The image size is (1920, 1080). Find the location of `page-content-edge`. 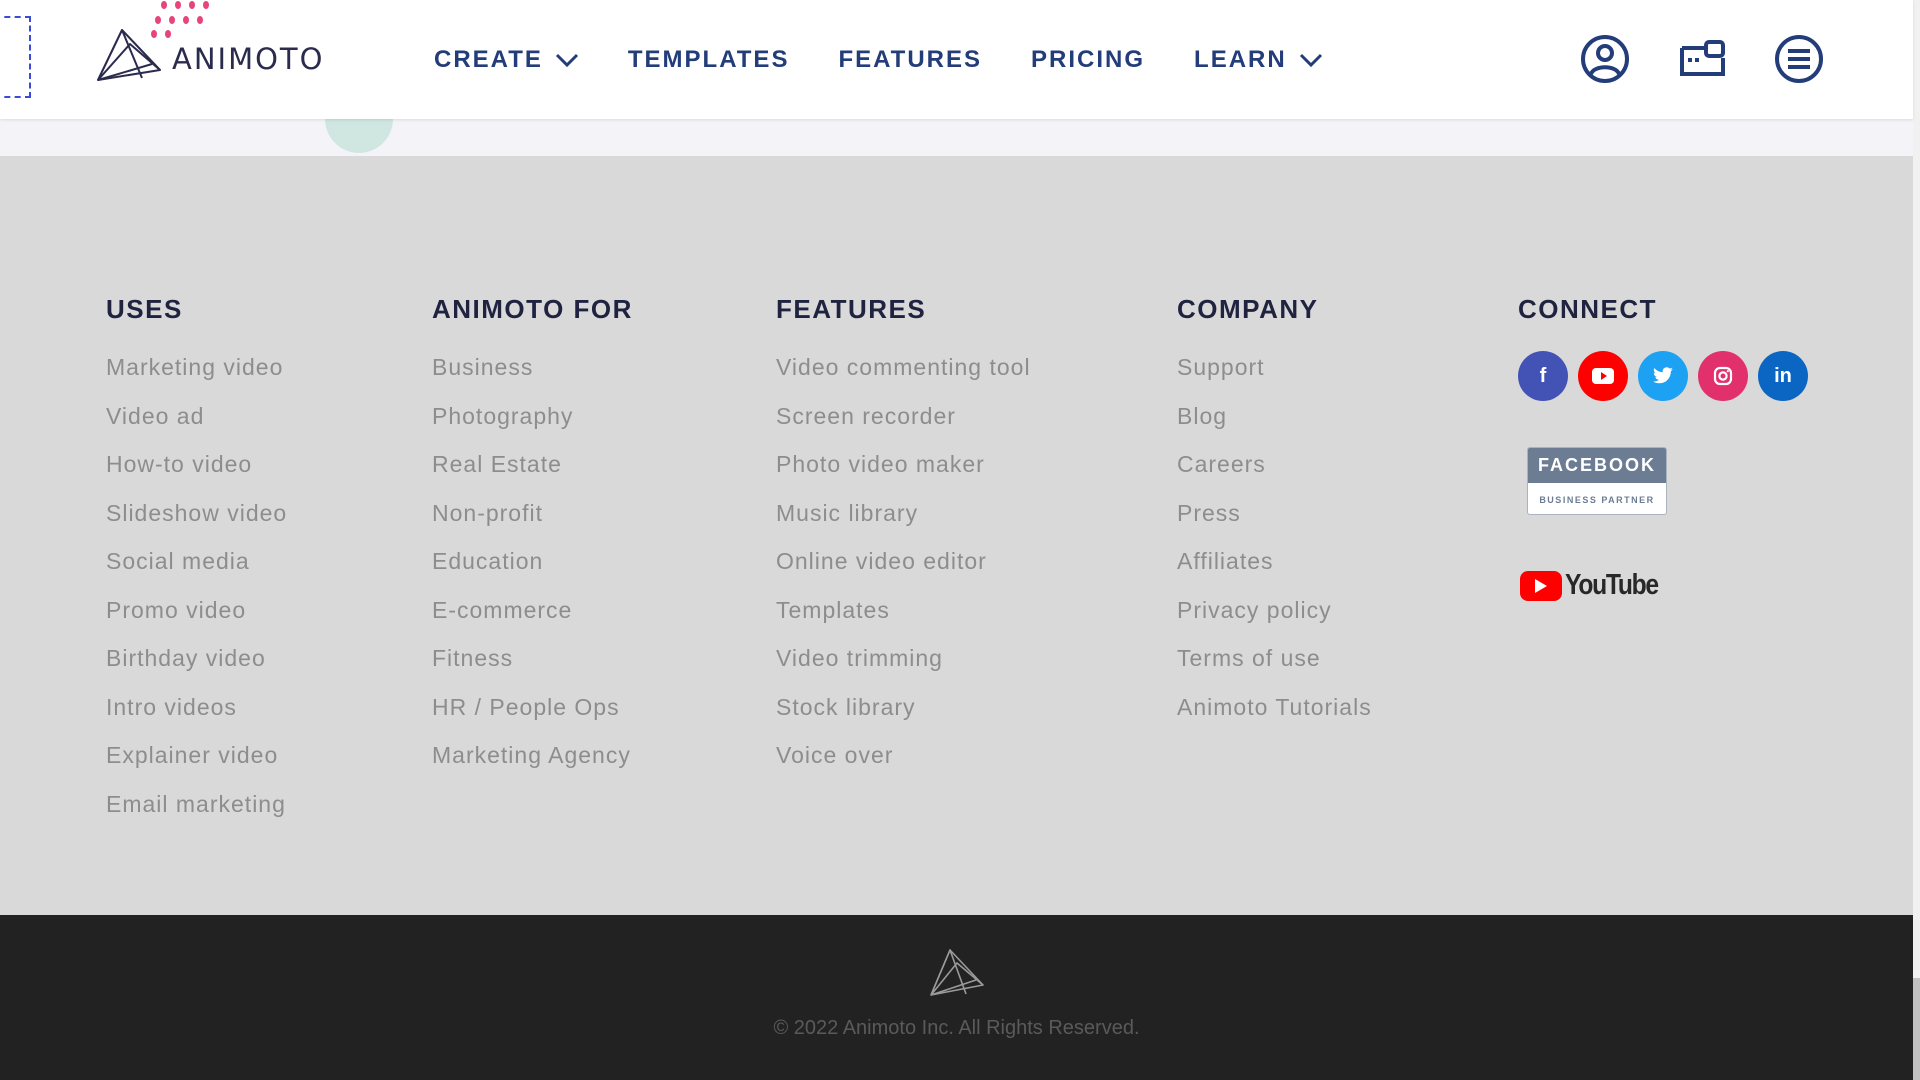

page-content-edge is located at coordinates (956, 137).